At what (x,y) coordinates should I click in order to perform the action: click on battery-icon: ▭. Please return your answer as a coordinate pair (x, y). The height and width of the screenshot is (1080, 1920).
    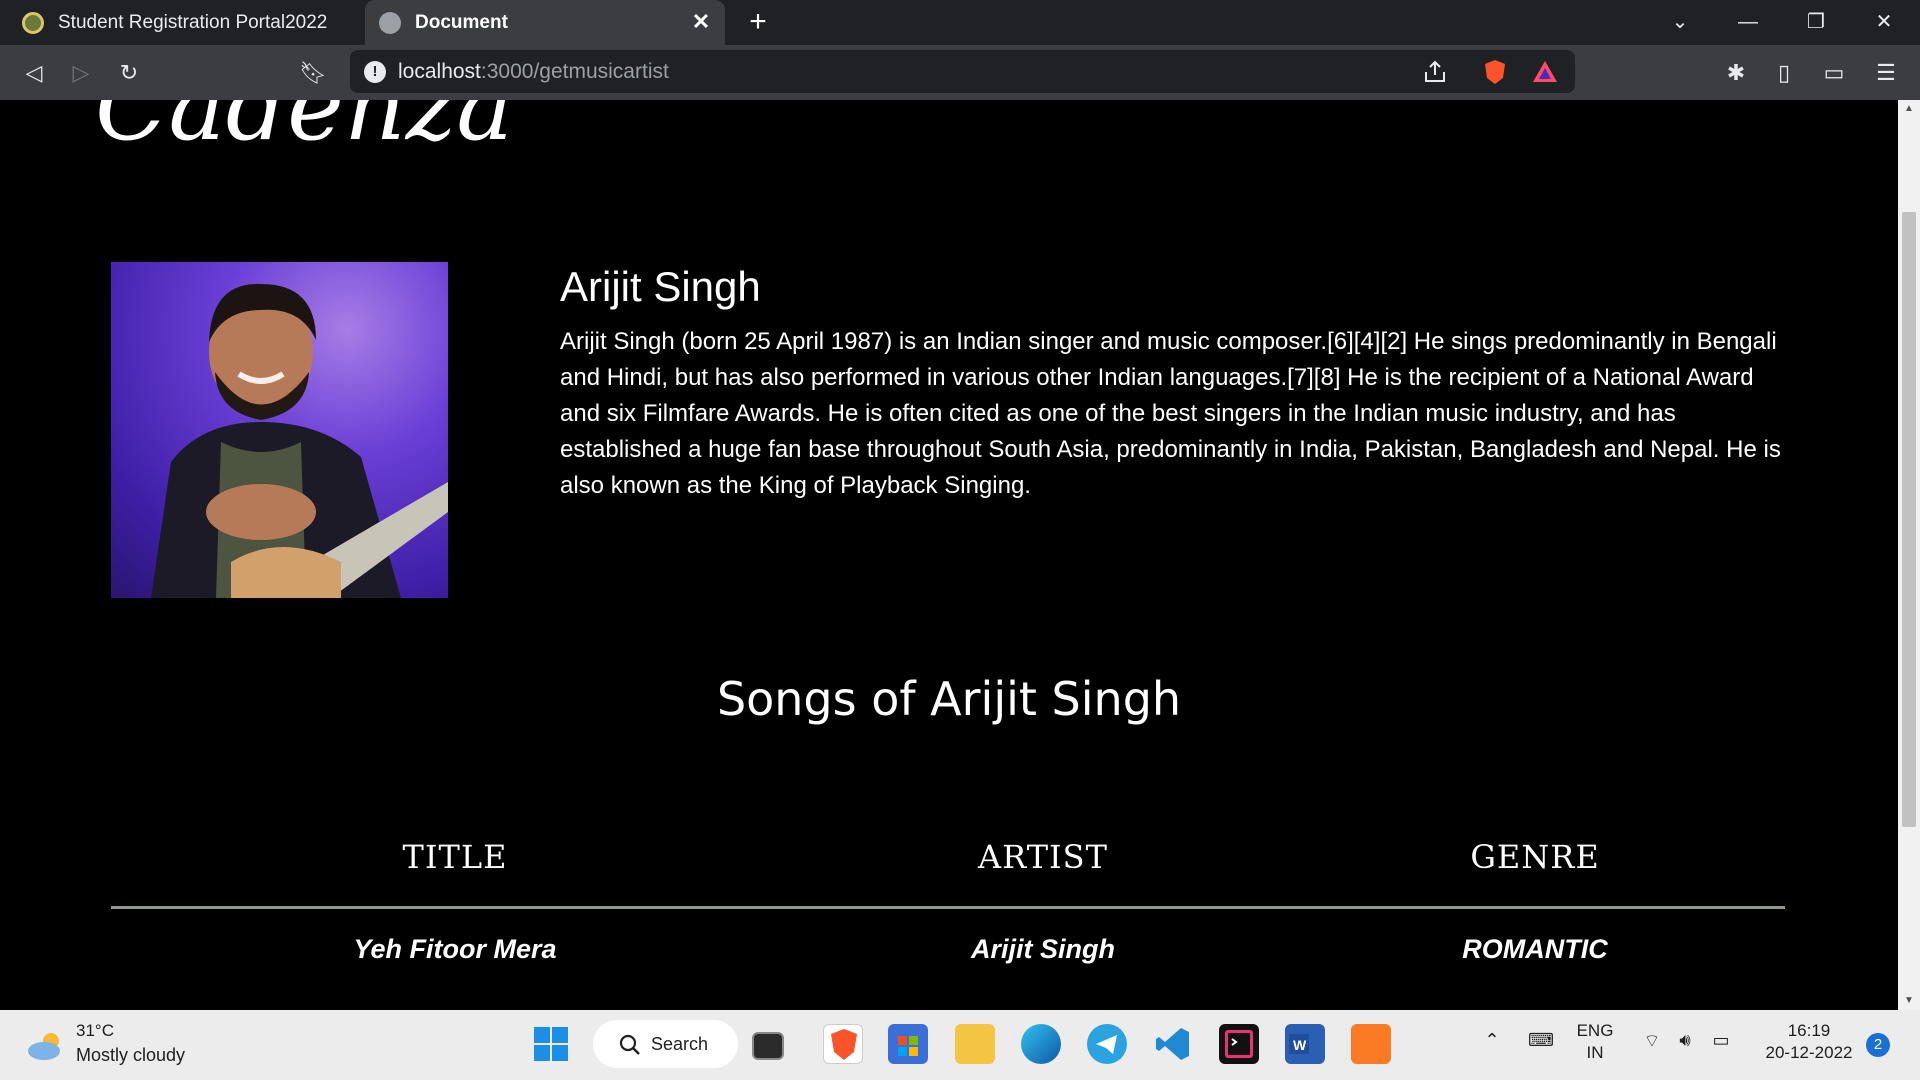
    Looking at the image, I should click on (1721, 1040).